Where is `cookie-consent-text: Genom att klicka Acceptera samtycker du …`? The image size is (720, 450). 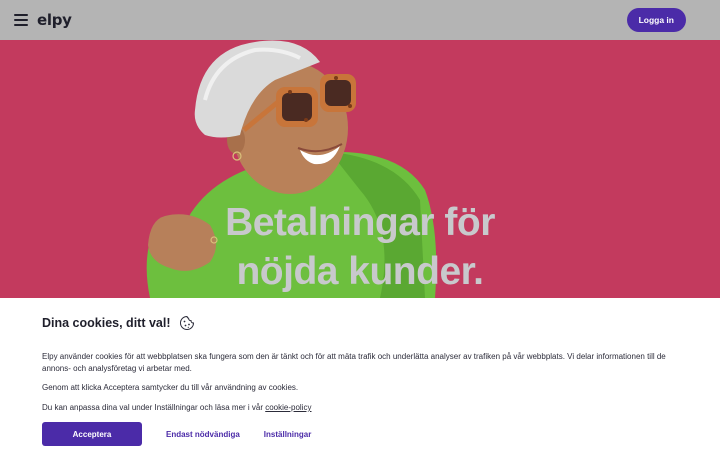 cookie-consent-text: Genom att klicka Acceptera samtycker du … is located at coordinates (170, 387).